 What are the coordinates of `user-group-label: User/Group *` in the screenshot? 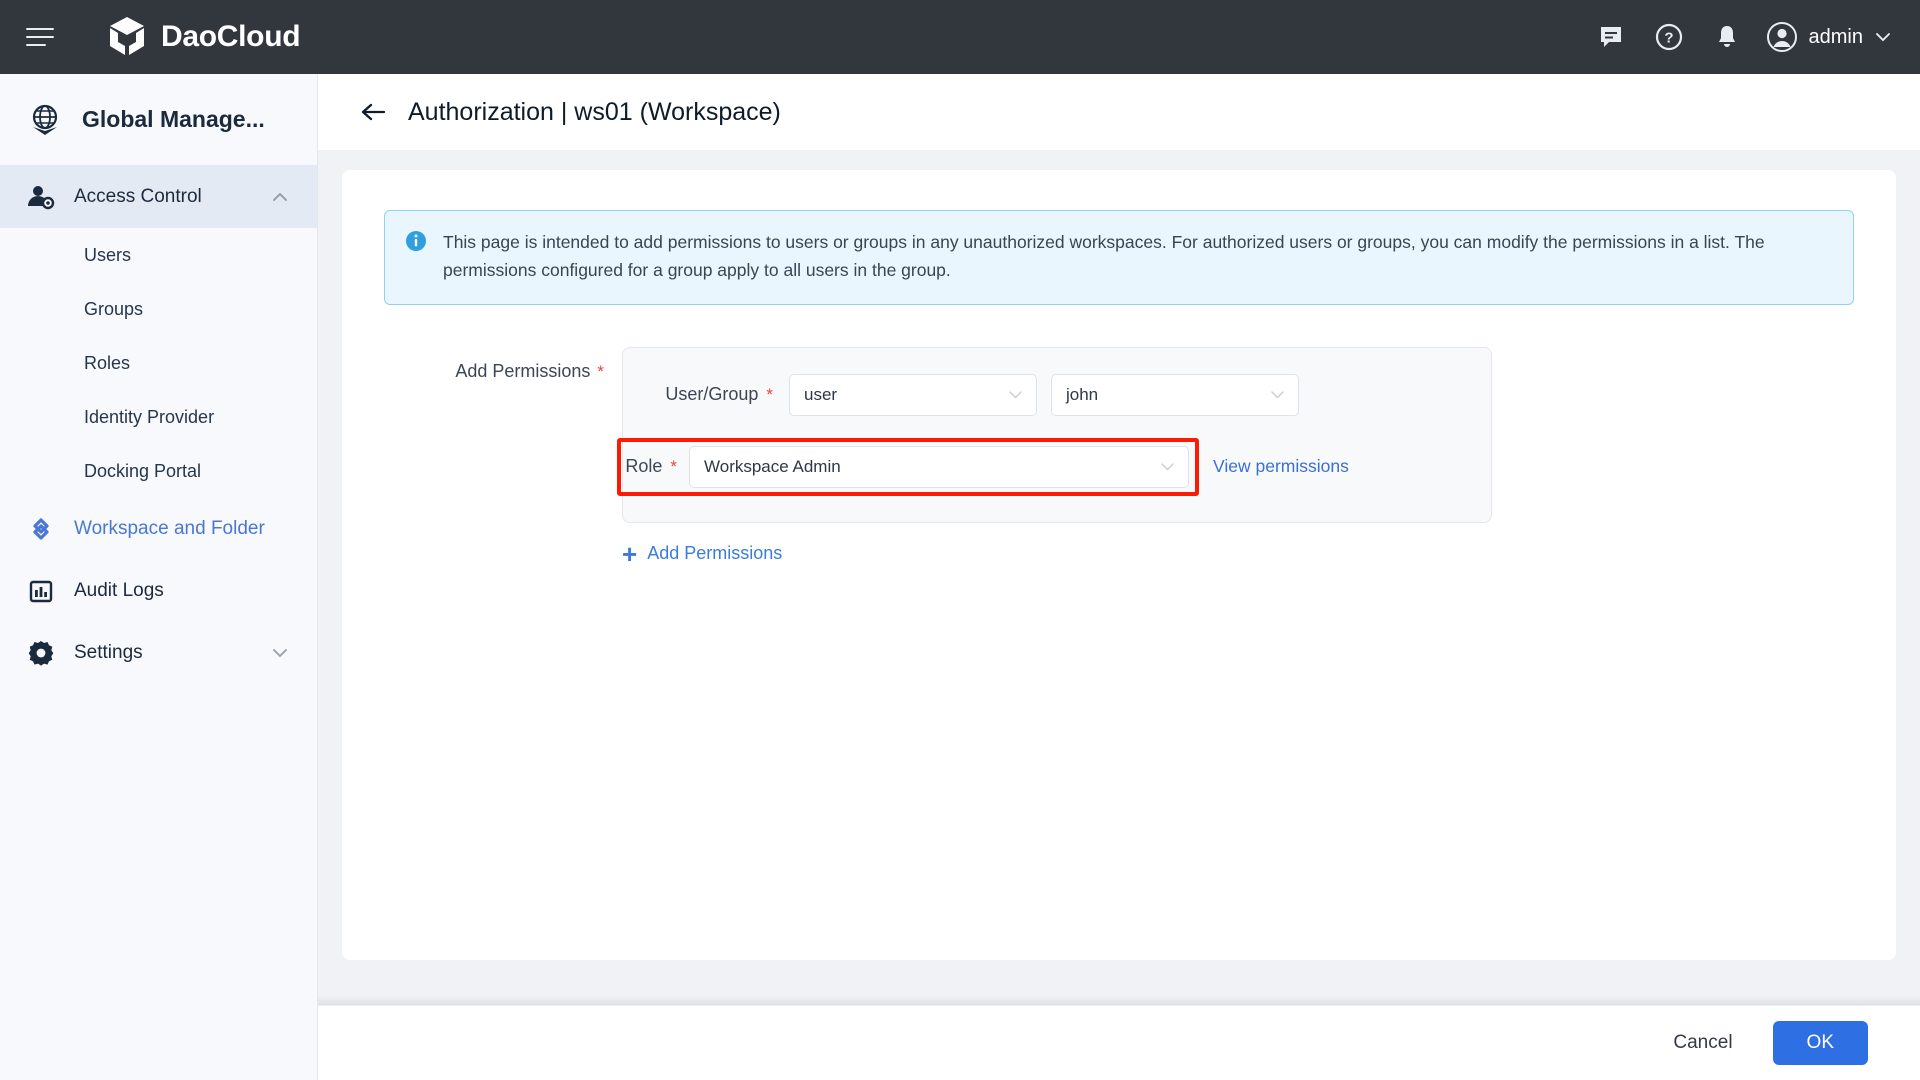 It's located at (698, 394).